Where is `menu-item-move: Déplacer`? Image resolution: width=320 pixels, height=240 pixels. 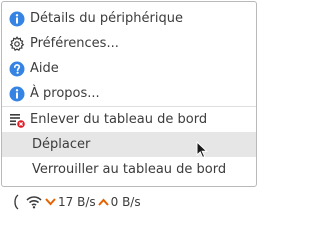
menu-item-move: Déplacer is located at coordinates (129, 144).